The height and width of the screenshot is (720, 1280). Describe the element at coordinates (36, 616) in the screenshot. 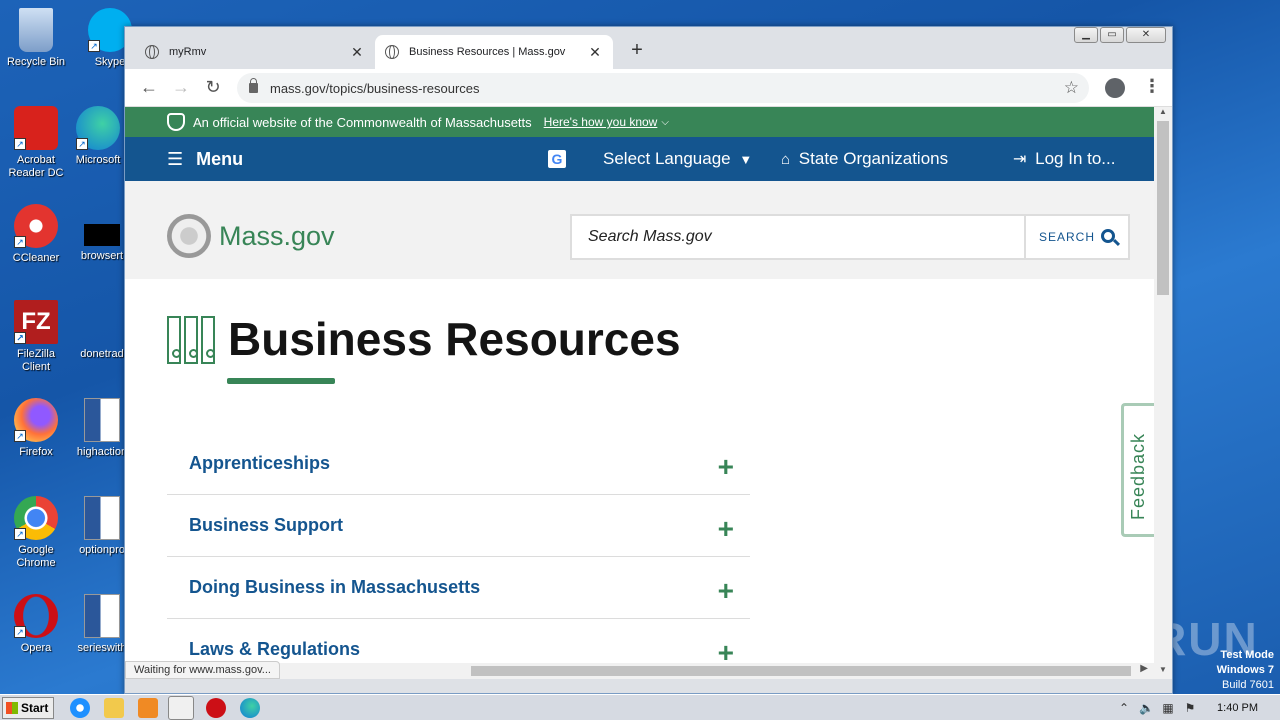

I see `opera-icon: ↗` at that location.